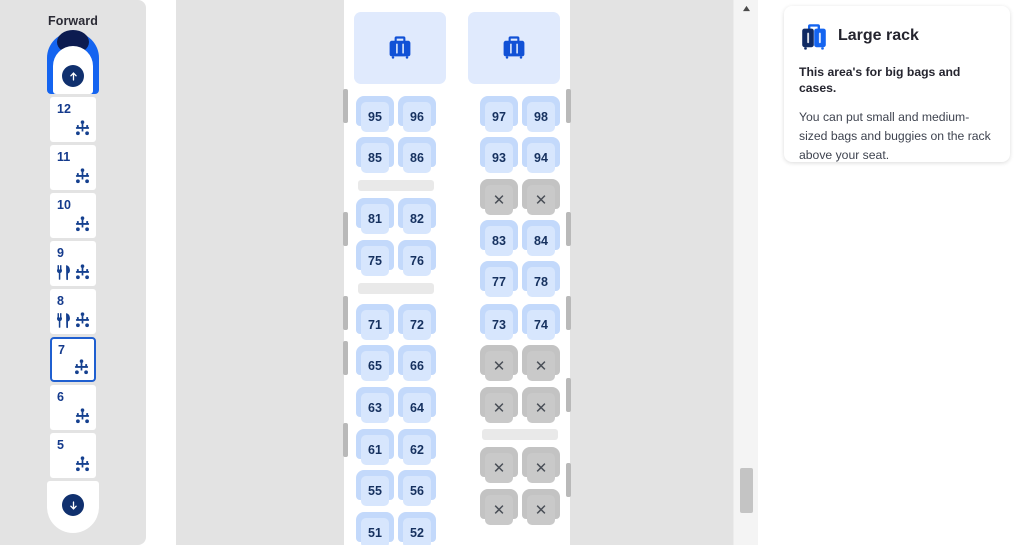 This screenshot has height=545, width=1024. Describe the element at coordinates (73, 407) in the screenshot. I see `row-button-6: 6` at that location.